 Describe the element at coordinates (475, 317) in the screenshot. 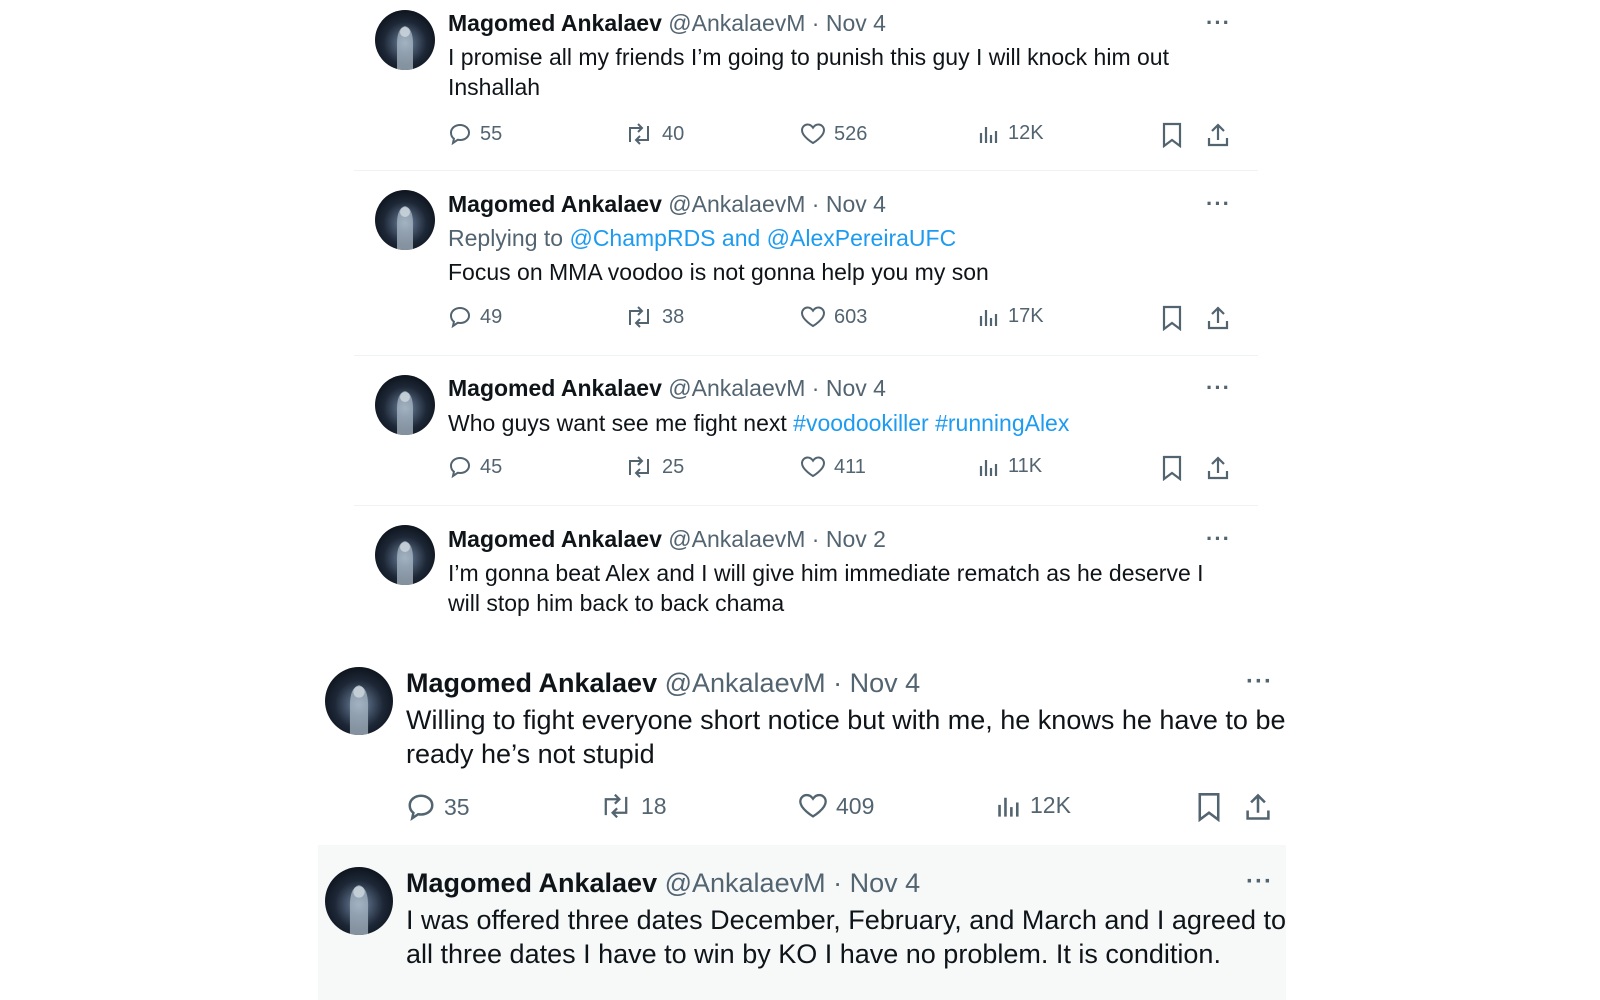

I see `reply-button: 49` at that location.